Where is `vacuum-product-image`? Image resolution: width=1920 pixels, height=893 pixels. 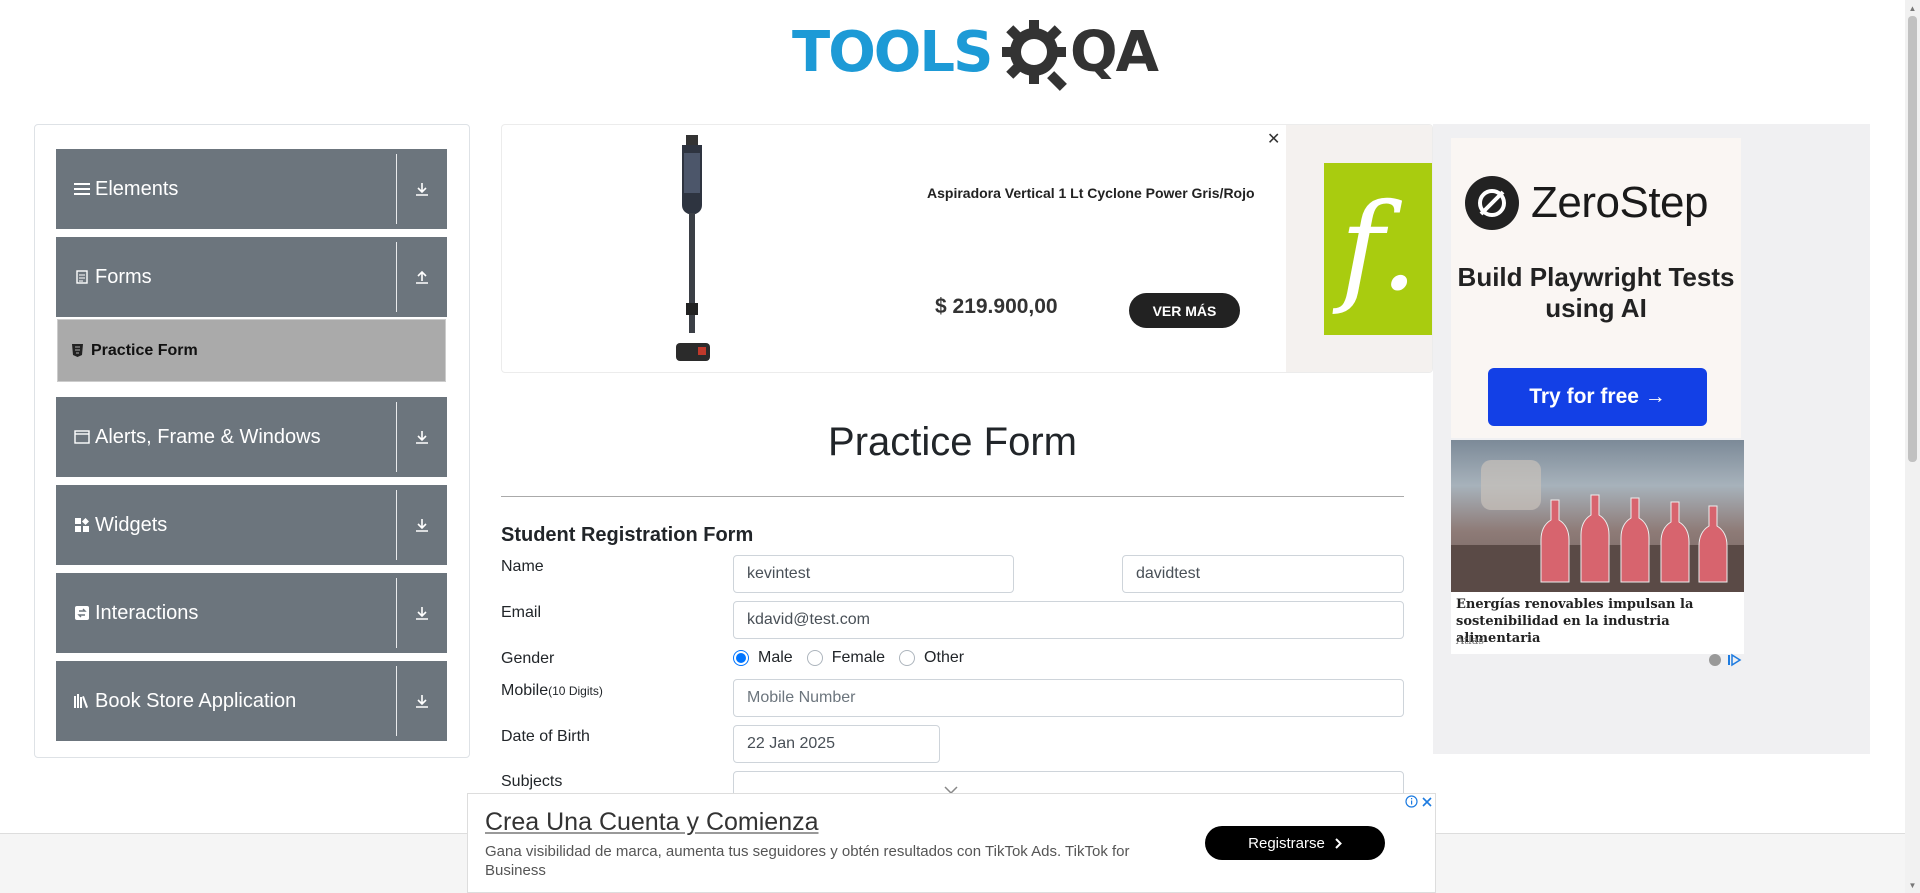
vacuum-product-image is located at coordinates (693, 248).